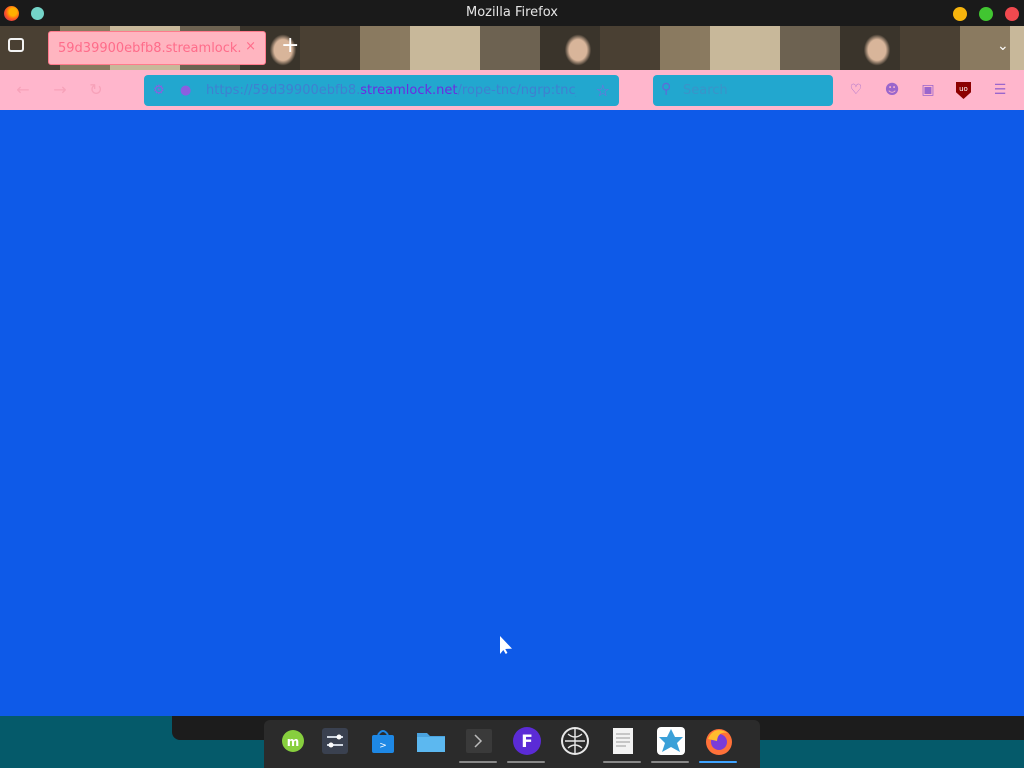 The image size is (1024, 768). Describe the element at coordinates (185, 90) in the screenshot. I see `permissions-icon: ●` at that location.